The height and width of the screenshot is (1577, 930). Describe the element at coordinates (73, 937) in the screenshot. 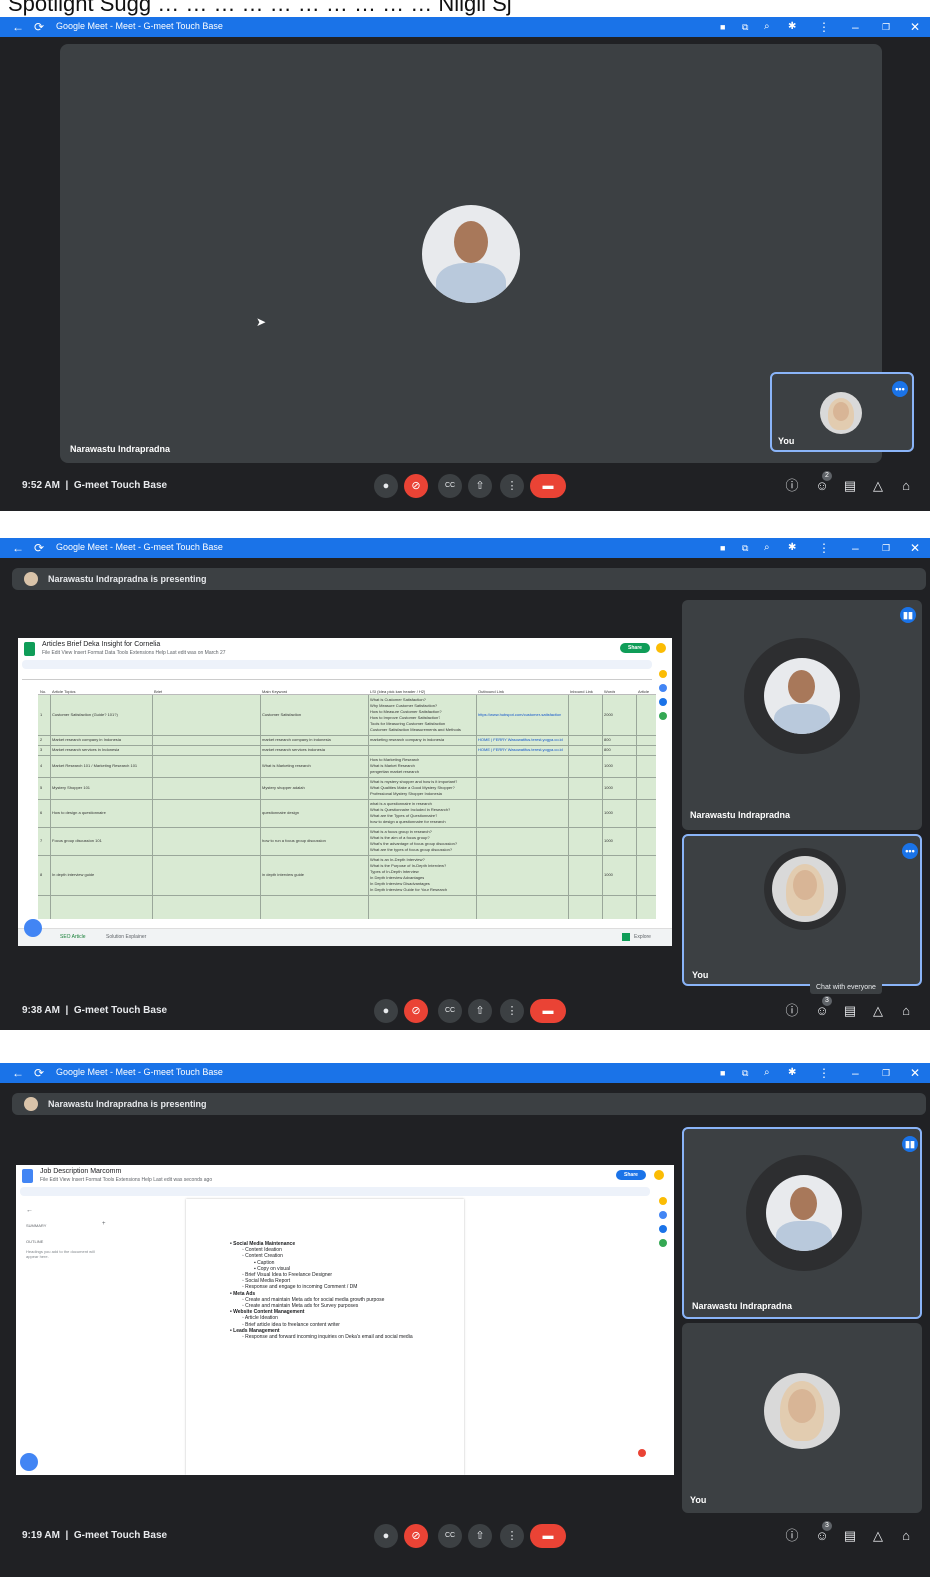

I see `tab-seo-article: SEO Article` at that location.